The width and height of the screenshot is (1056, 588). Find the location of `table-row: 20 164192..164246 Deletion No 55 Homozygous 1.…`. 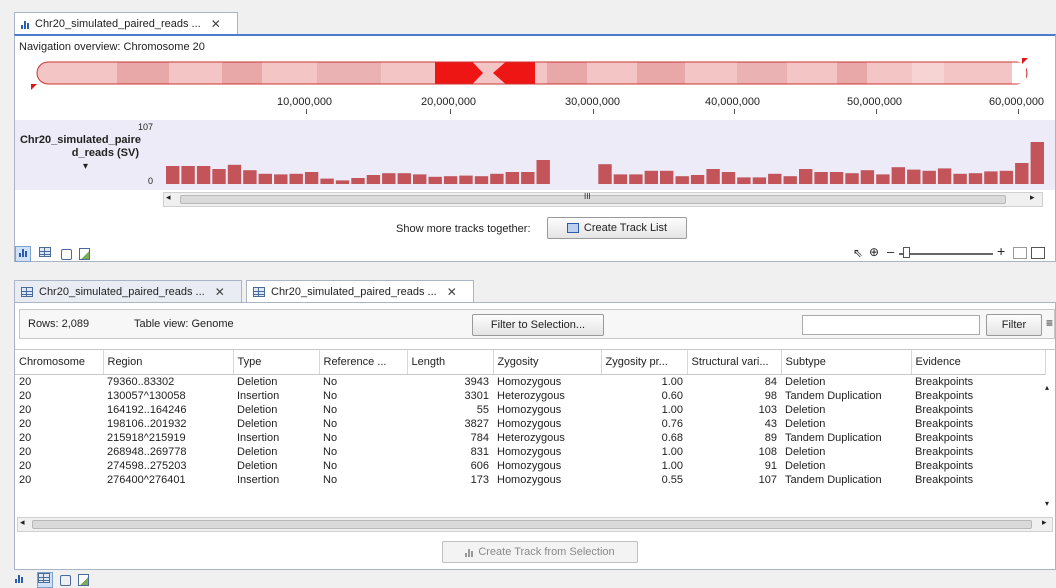

table-row: 20 164192..164246 Deletion No 55 Homozygous 1.… is located at coordinates (530, 410).